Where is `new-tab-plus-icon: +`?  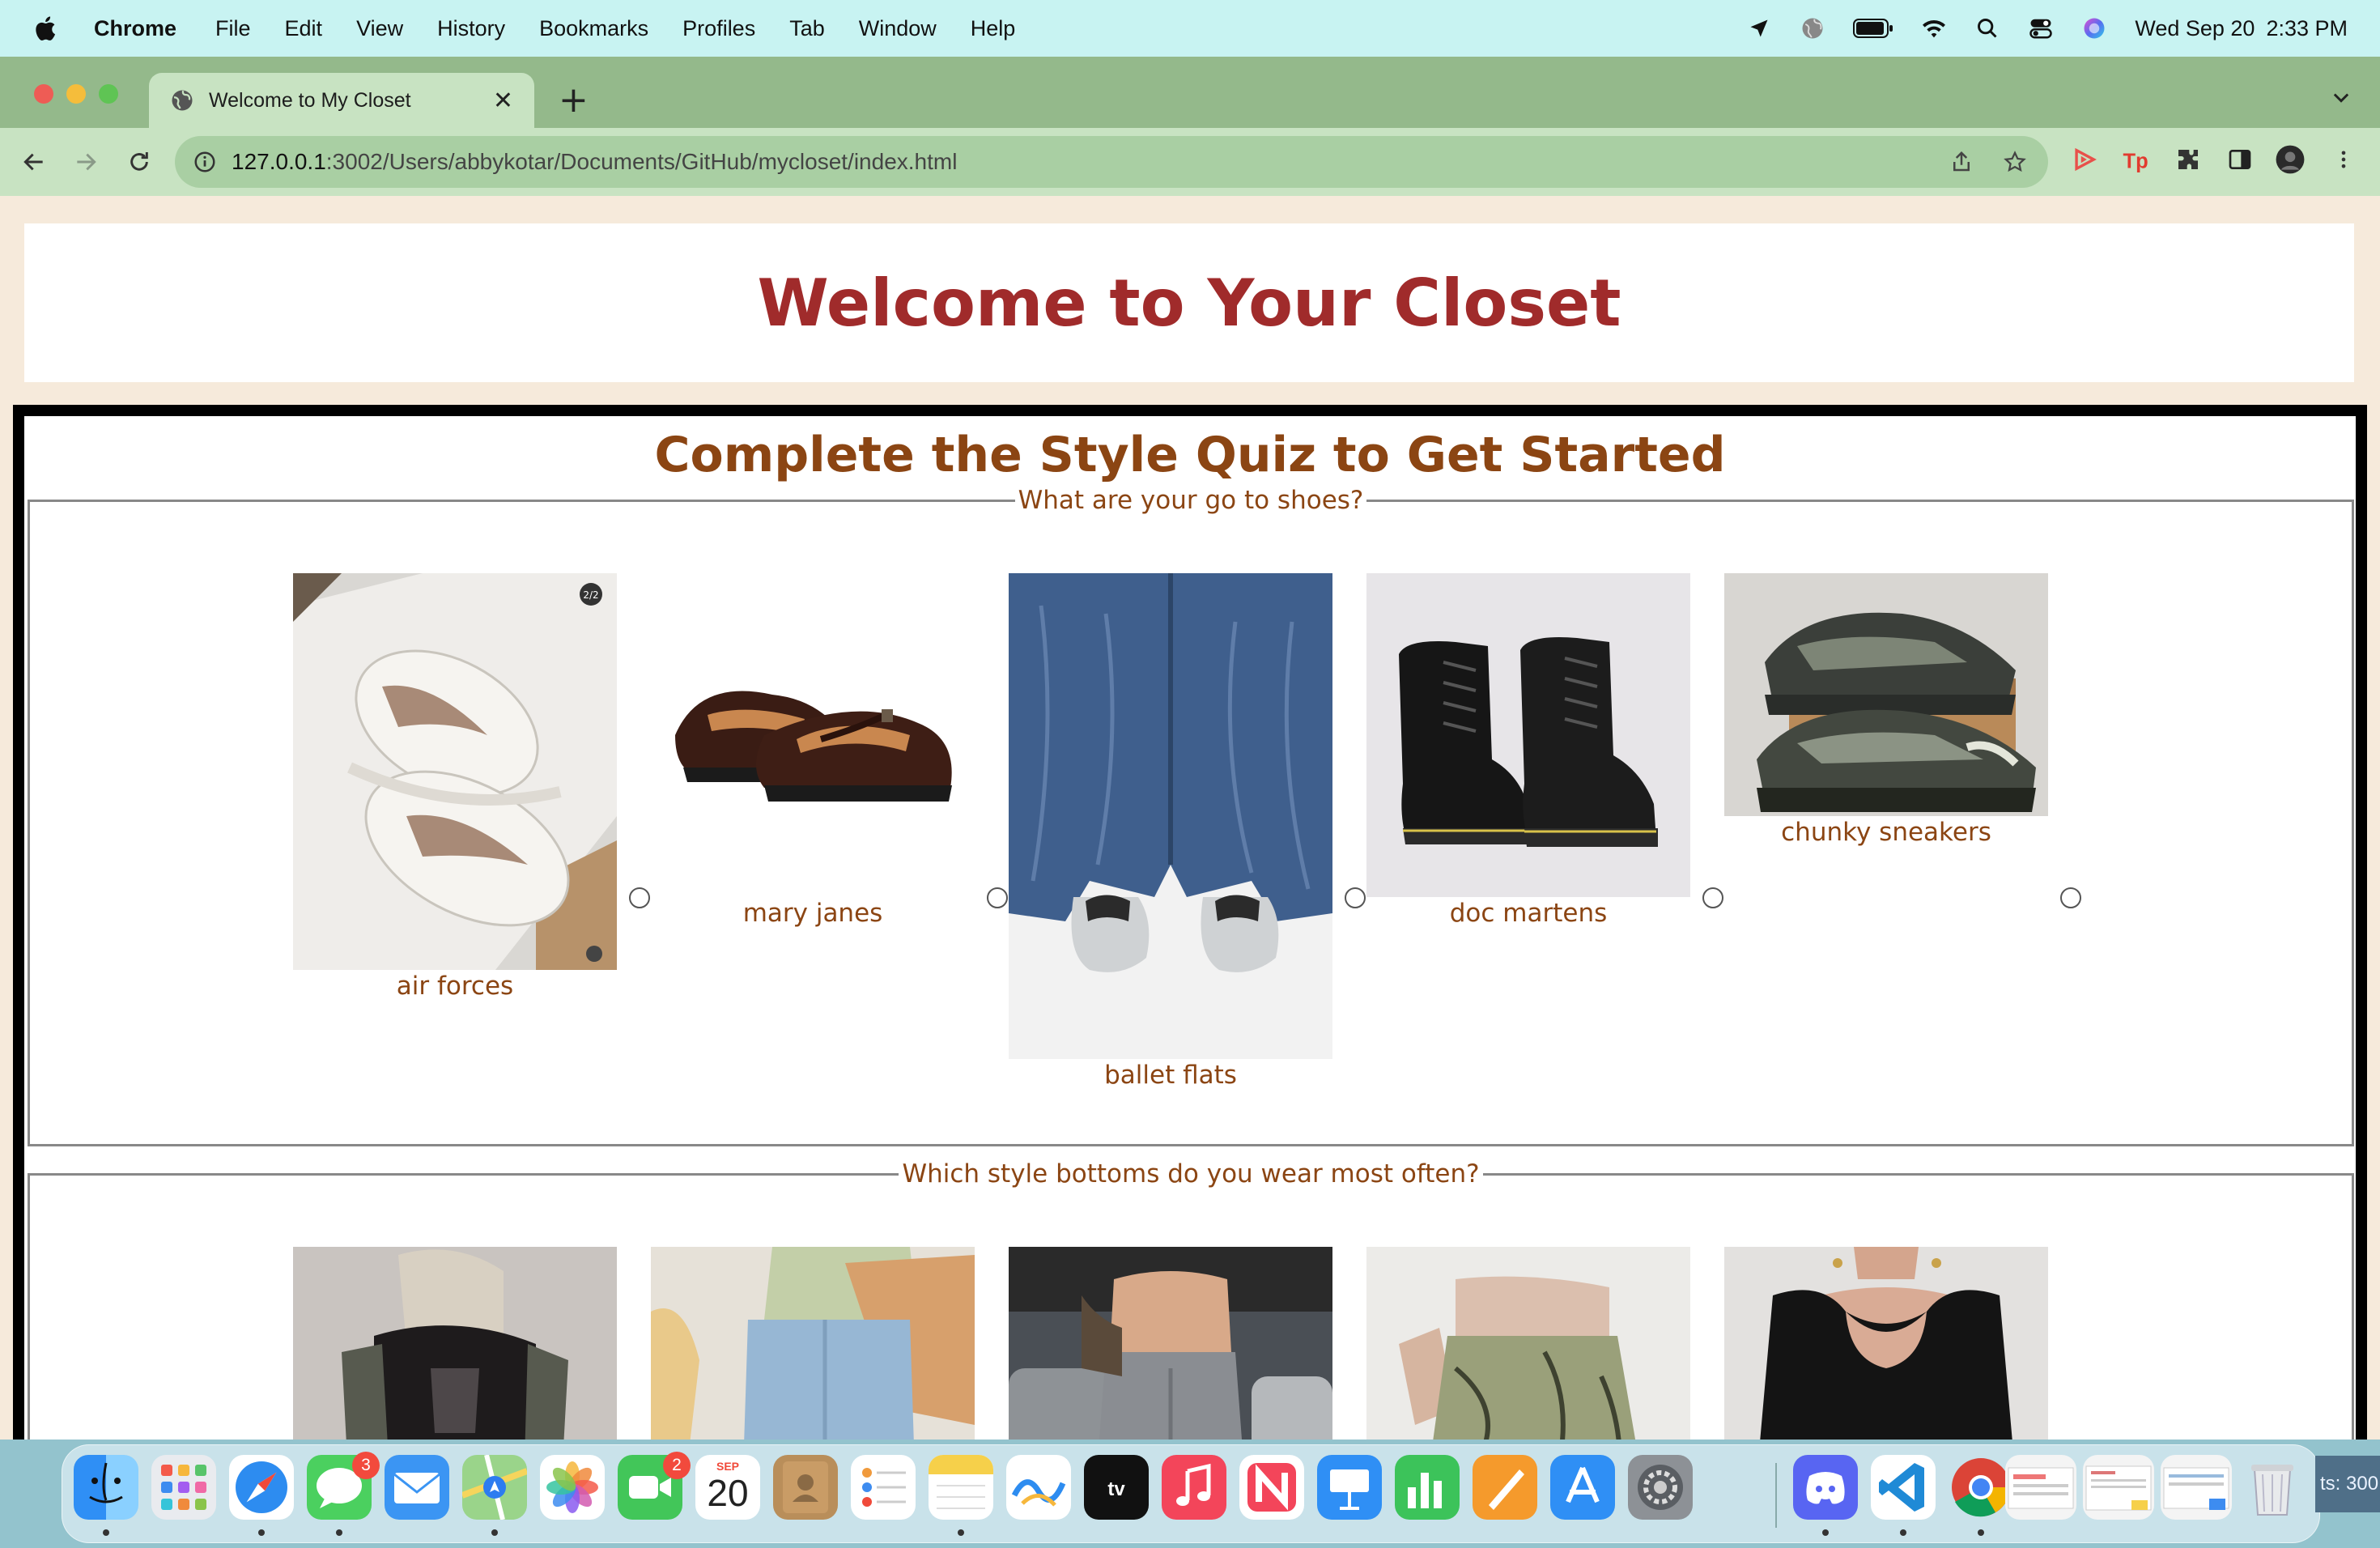 new-tab-plus-icon: + is located at coordinates (574, 100).